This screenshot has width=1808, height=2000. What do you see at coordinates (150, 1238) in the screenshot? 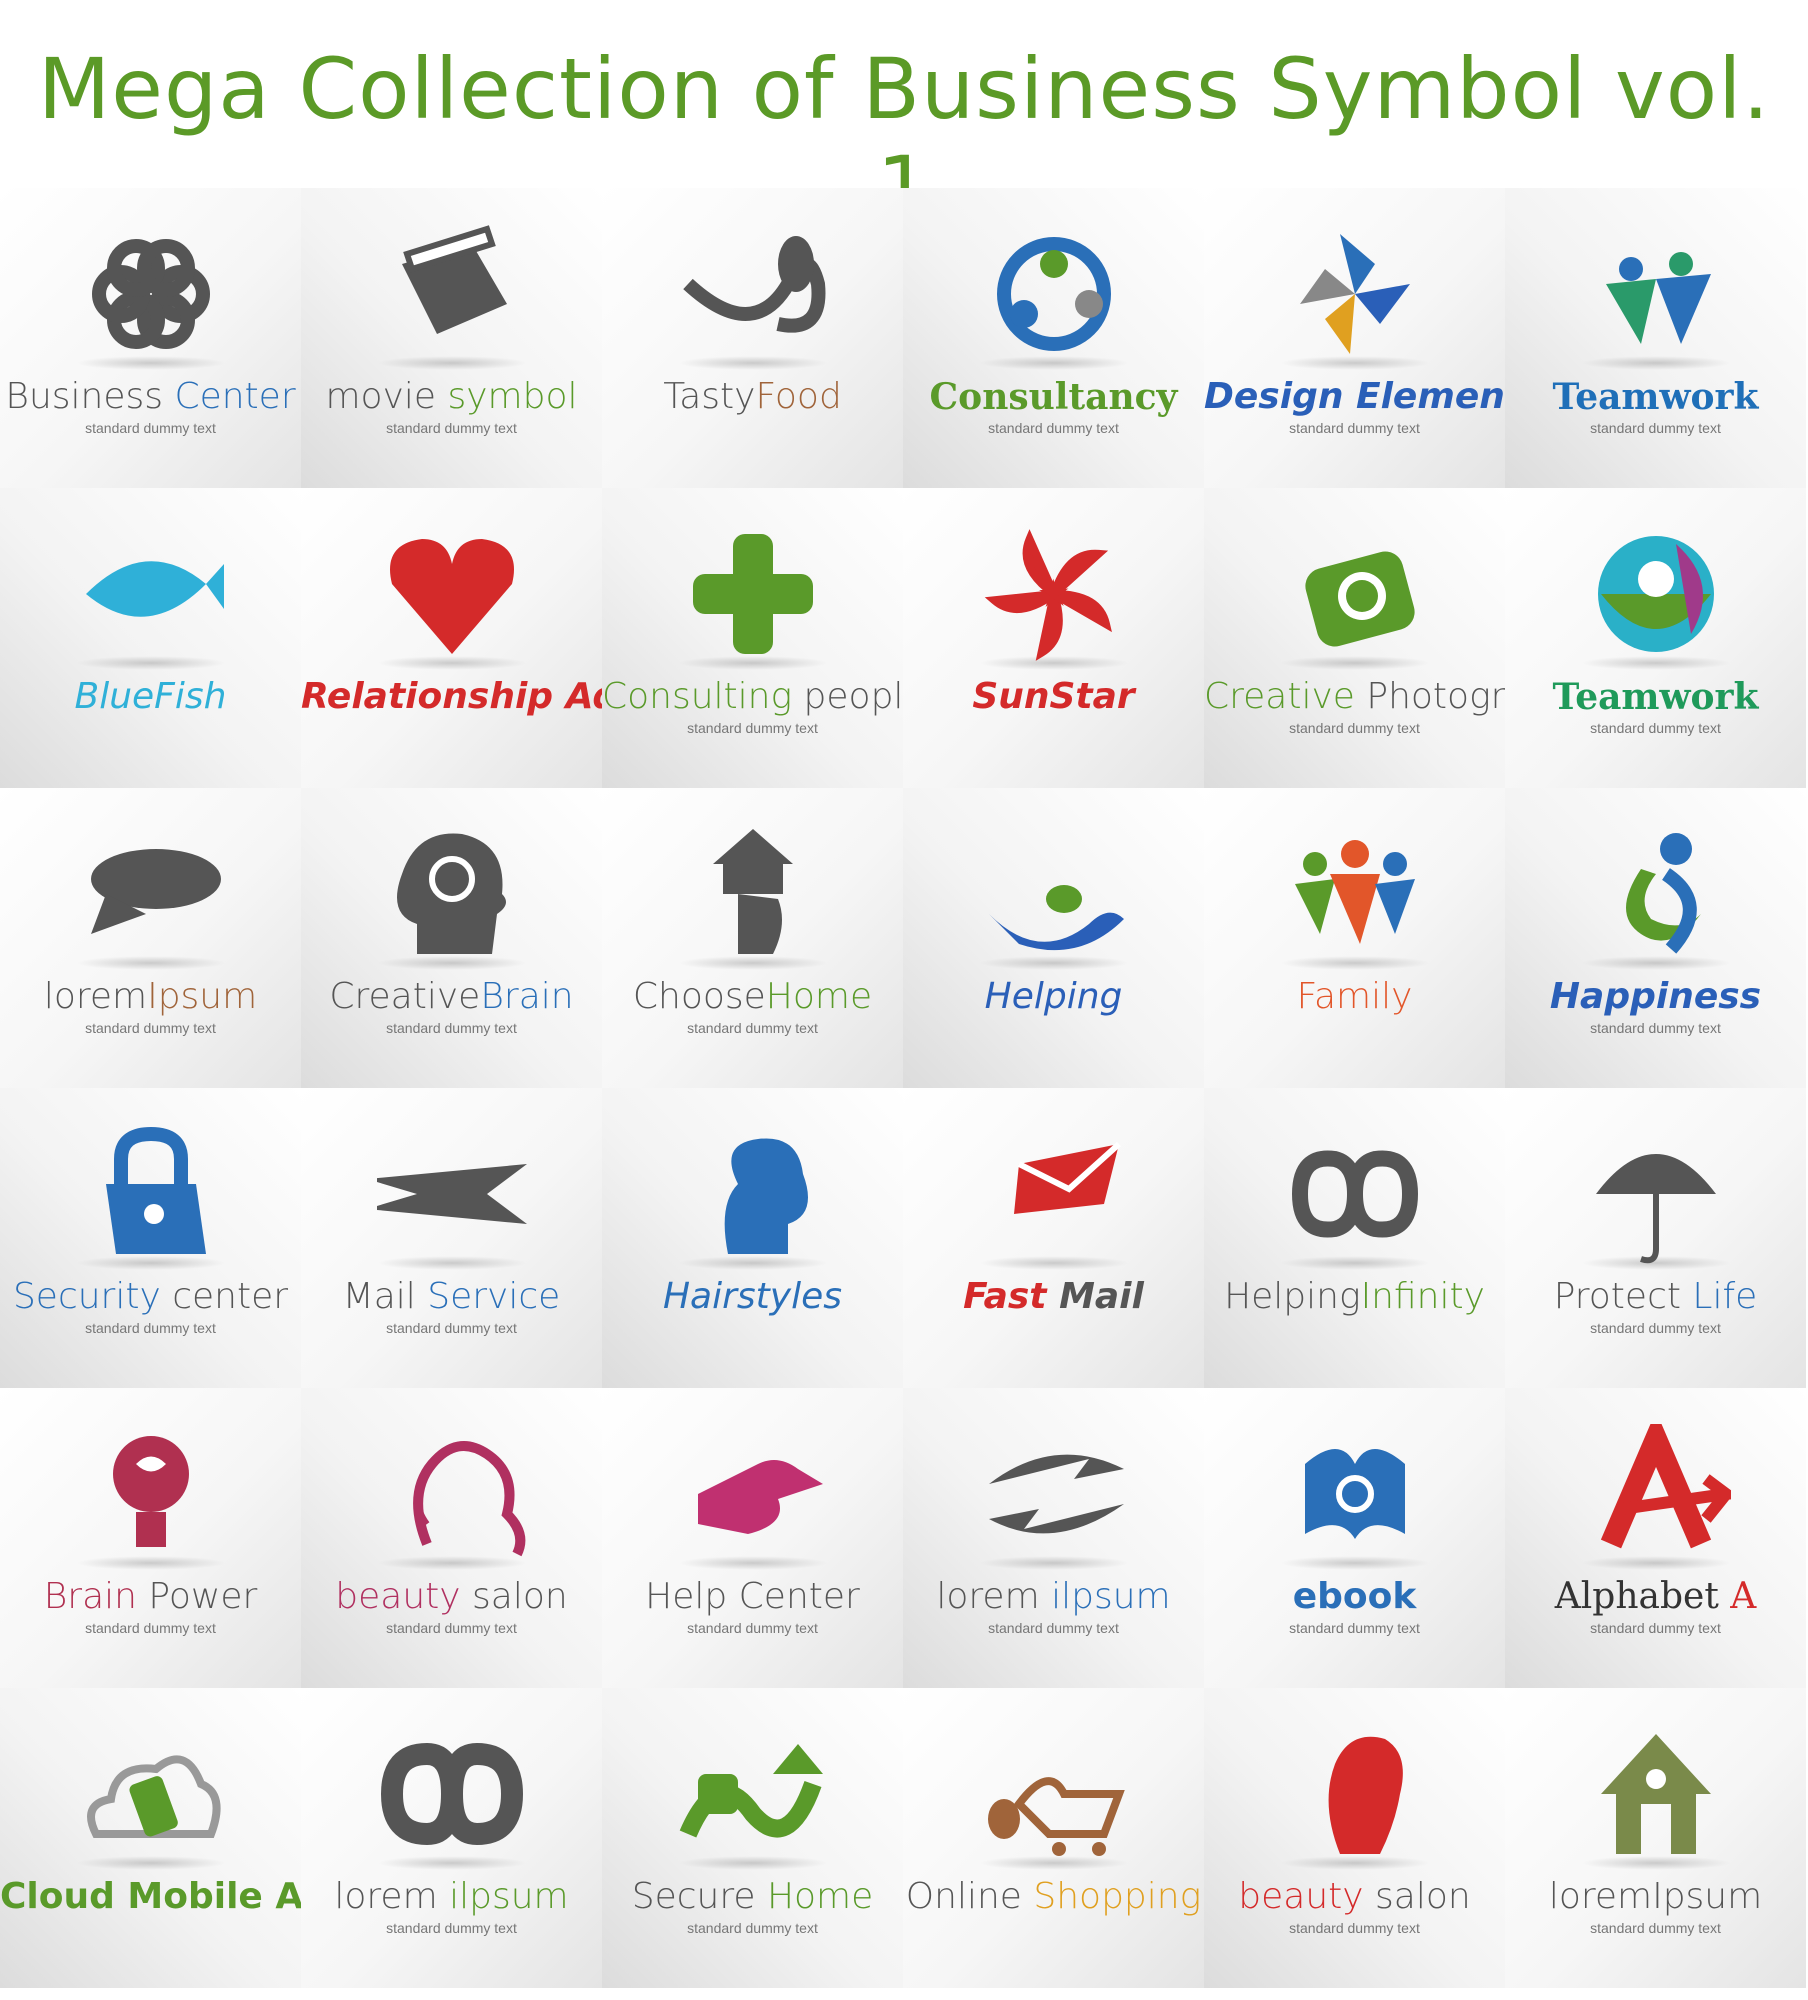
I see `logo-tile: Security center standard dummy text` at bounding box center [150, 1238].